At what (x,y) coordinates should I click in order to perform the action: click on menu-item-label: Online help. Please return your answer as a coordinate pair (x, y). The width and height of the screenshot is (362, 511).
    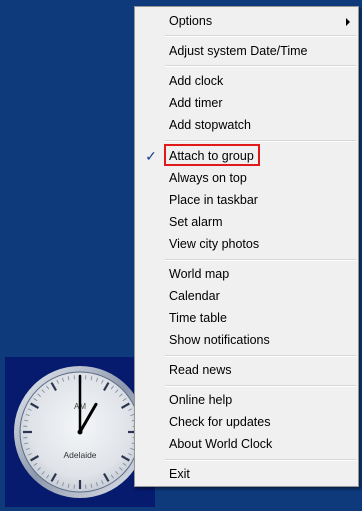
    Looking at the image, I should click on (201, 400).